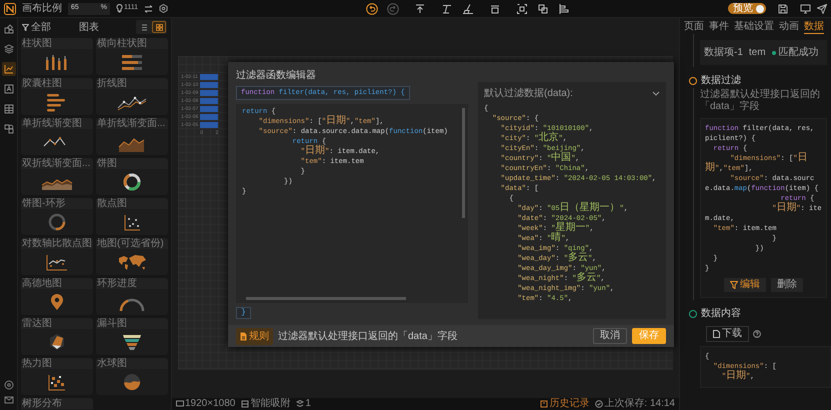 The image size is (831, 410). What do you see at coordinates (57, 56) in the screenshot?
I see `component-card: 柱状图` at bounding box center [57, 56].